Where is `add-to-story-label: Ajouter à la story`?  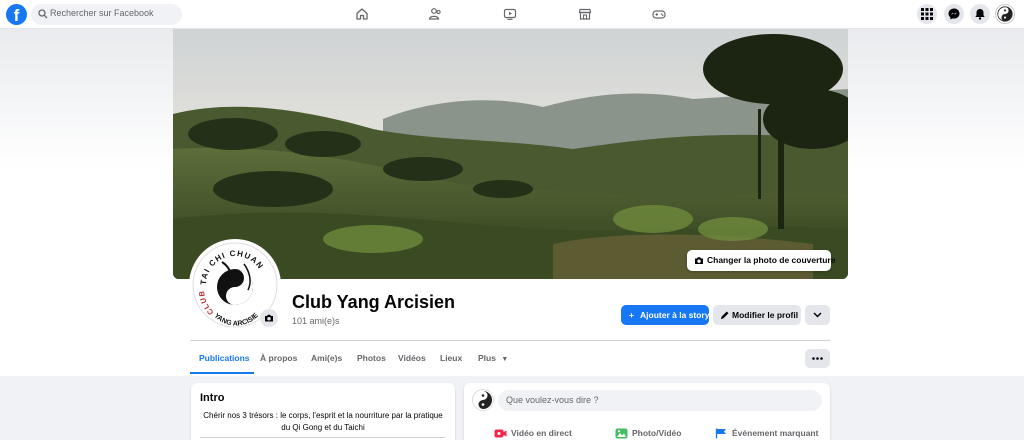 add-to-story-label: Ajouter à la story is located at coordinates (675, 315).